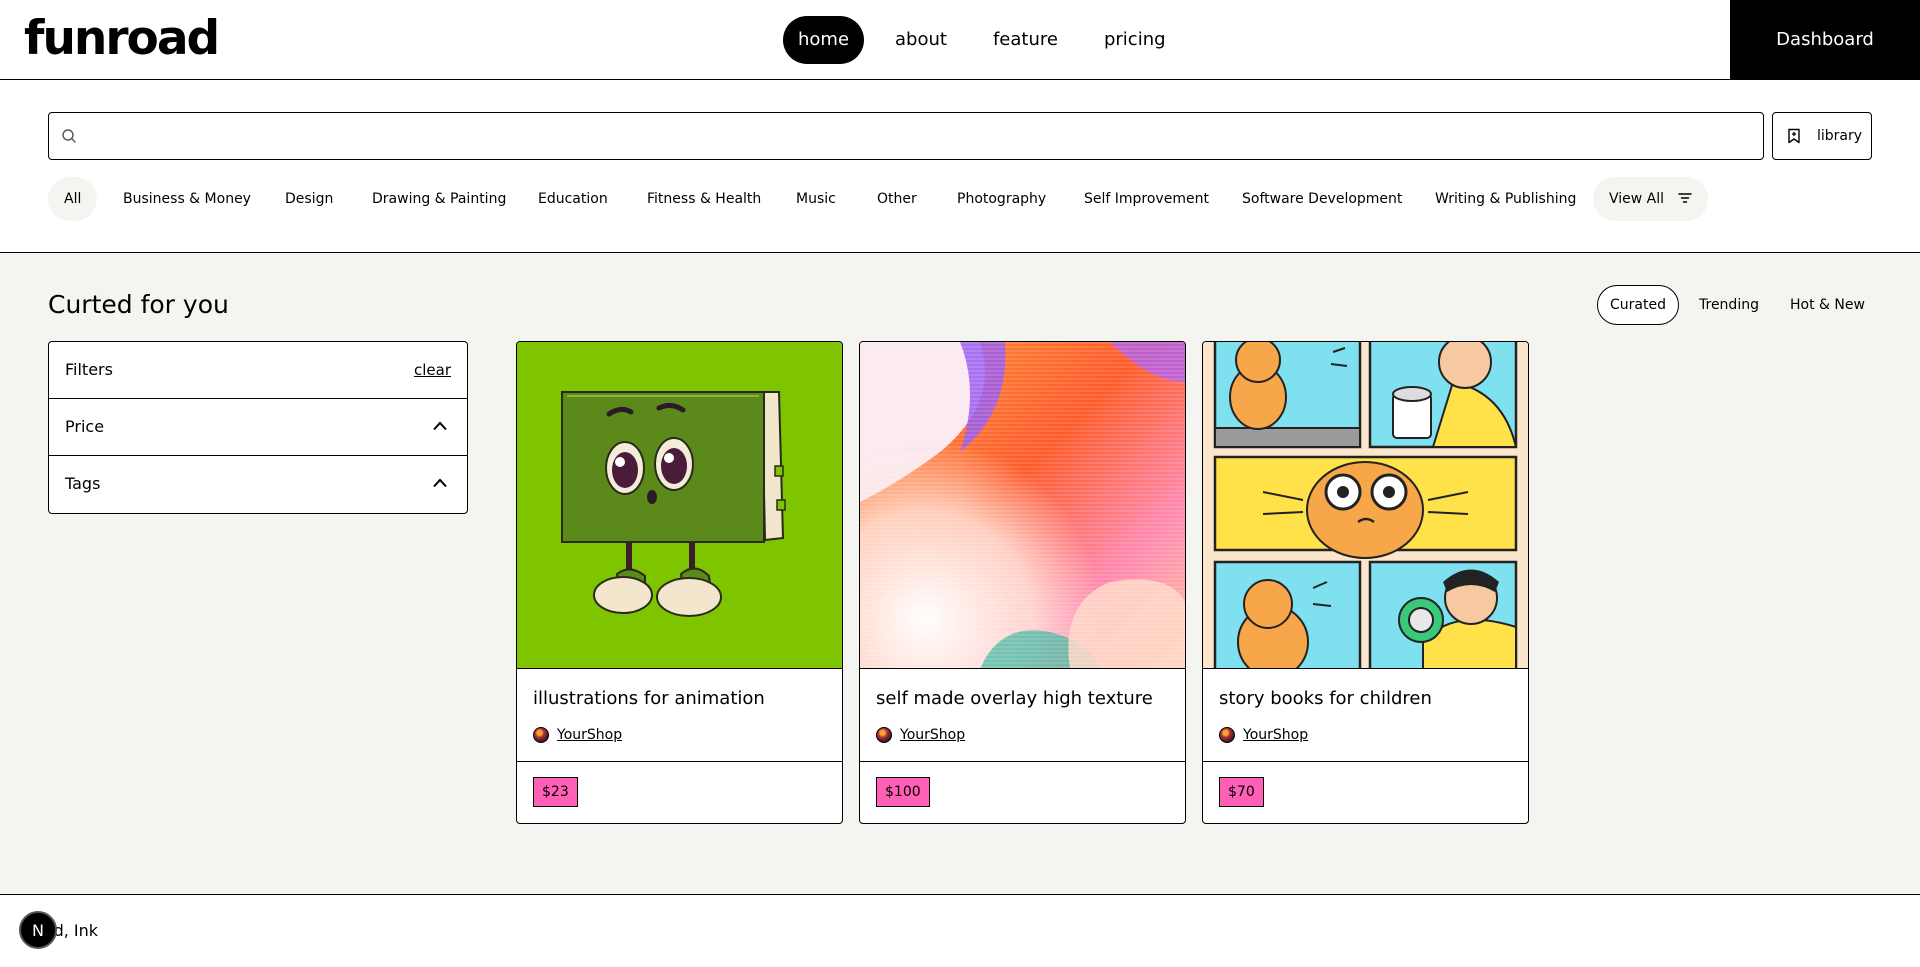 The image size is (1920, 967). What do you see at coordinates (919, 136) in the screenshot?
I see `search-input` at bounding box center [919, 136].